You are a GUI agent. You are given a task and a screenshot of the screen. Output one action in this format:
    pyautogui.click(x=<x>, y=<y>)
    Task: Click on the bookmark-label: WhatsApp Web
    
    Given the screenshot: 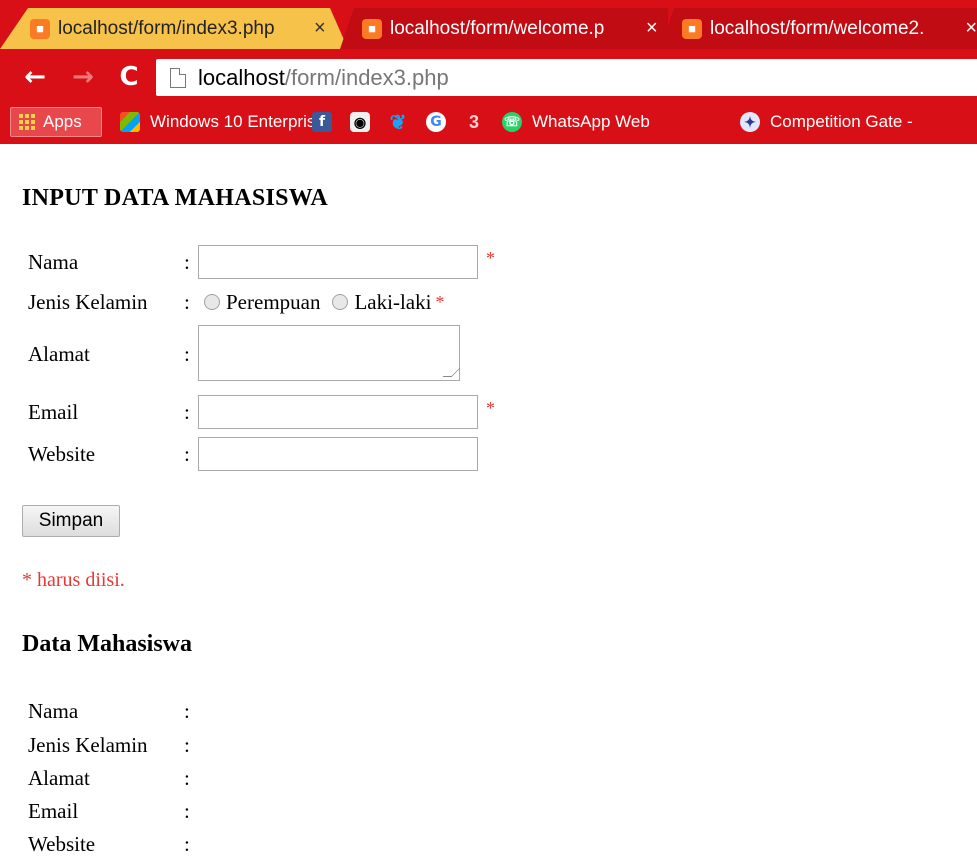 What is the action you would take?
    pyautogui.click(x=591, y=121)
    